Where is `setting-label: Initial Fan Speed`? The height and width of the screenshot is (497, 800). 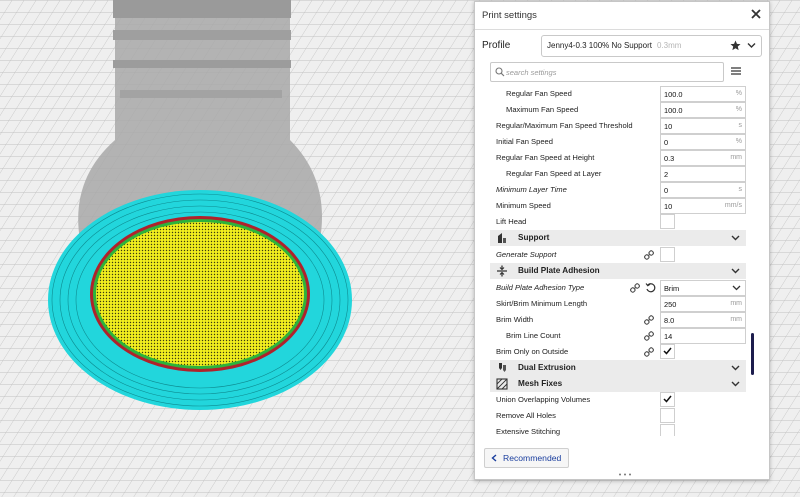 setting-label: Initial Fan Speed is located at coordinates (524, 141).